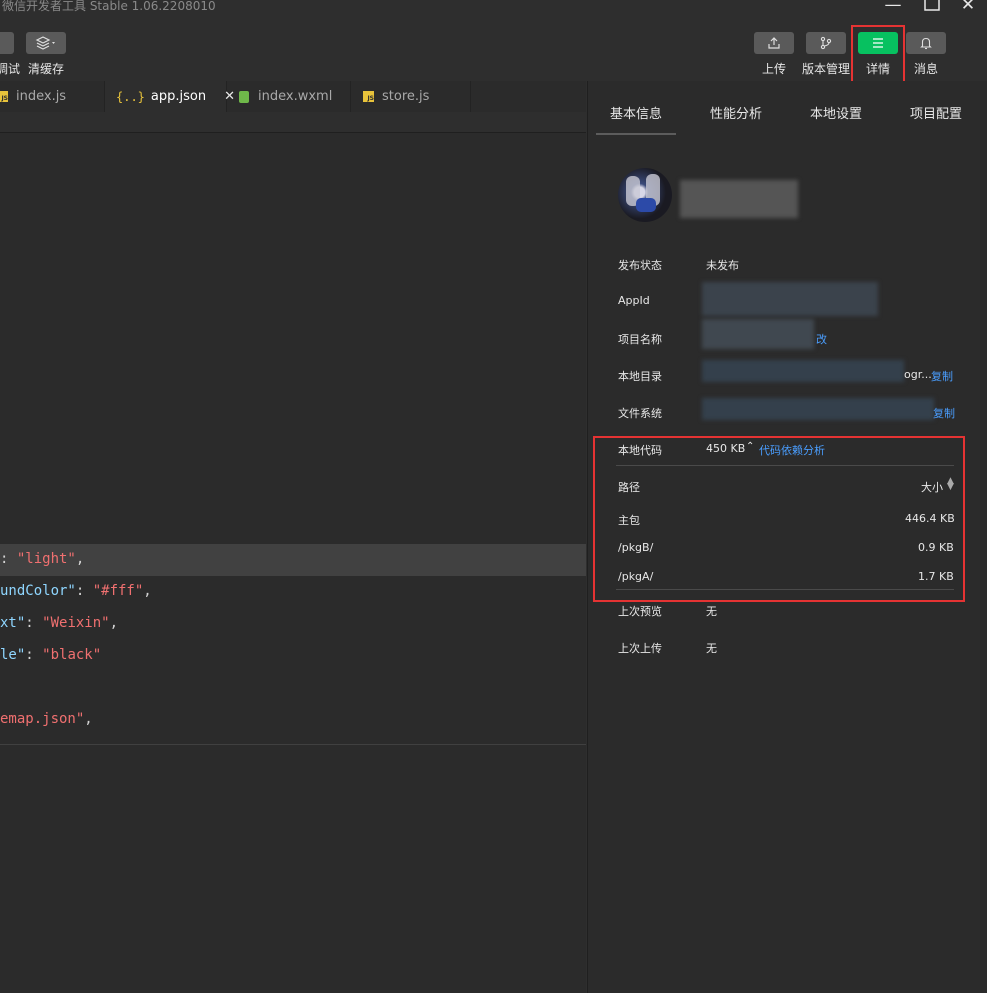 The image size is (987, 993). Describe the element at coordinates (109, 6) in the screenshot. I see `window-title: 微信开发者工具 Stable 1.06.2208010` at that location.